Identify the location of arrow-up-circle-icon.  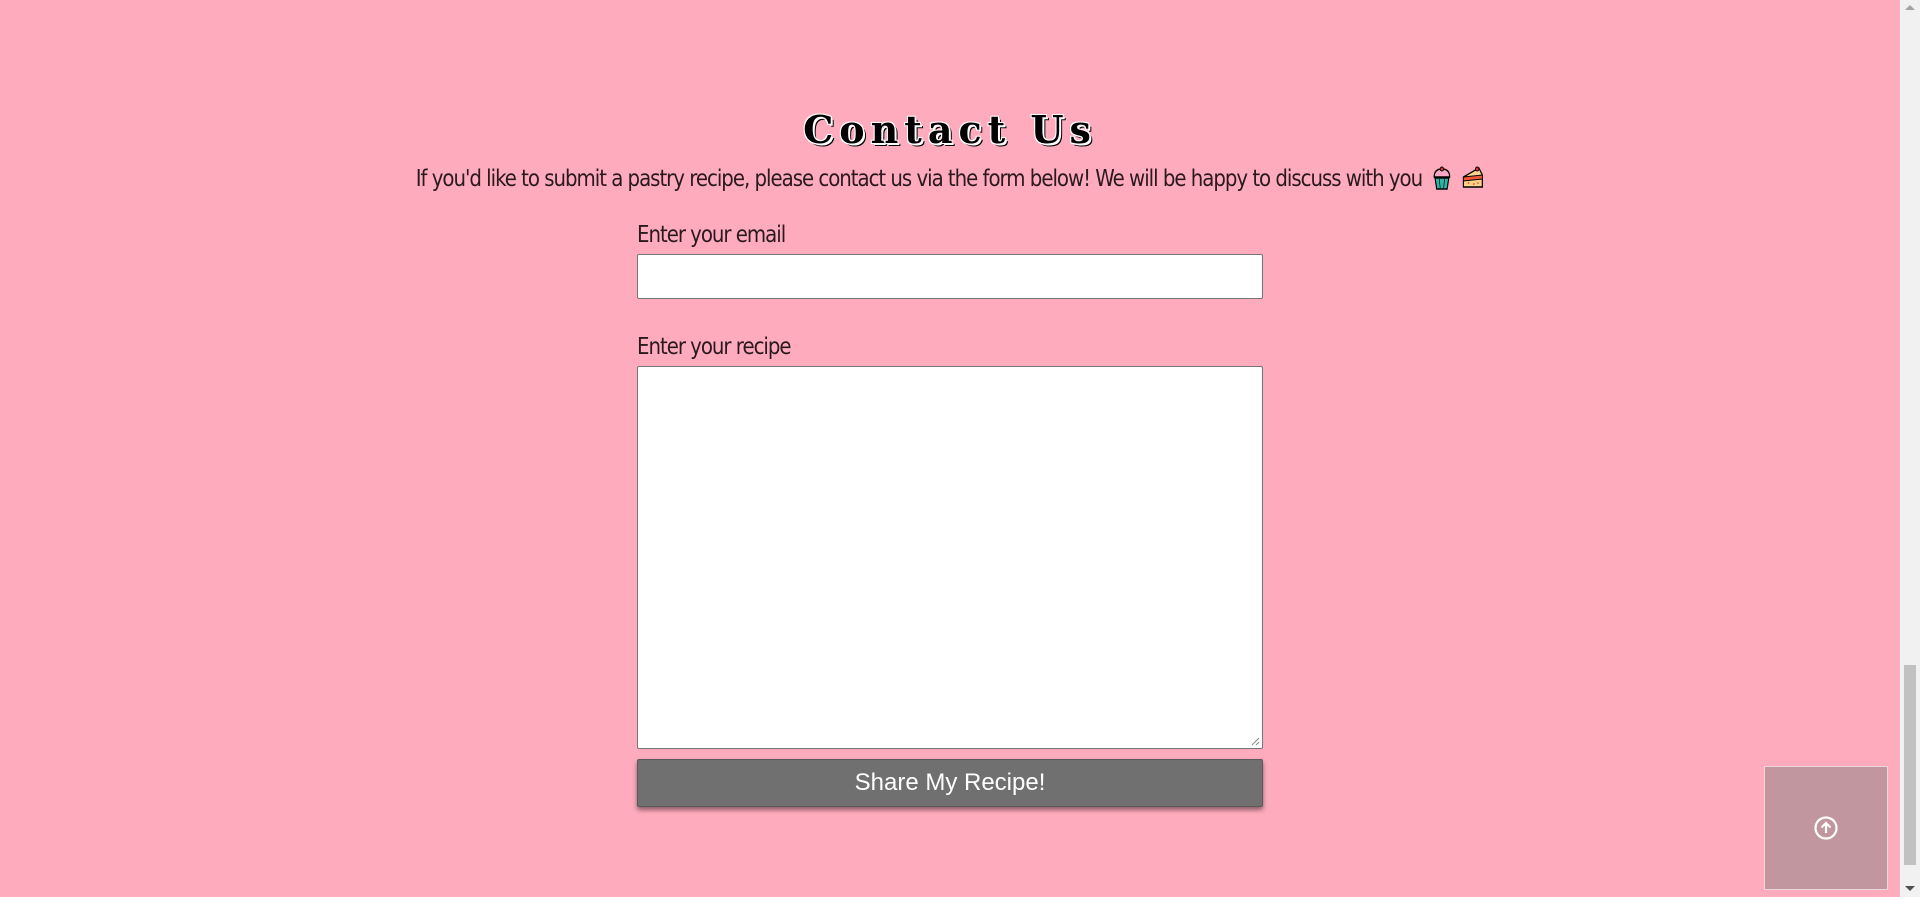
(1826, 828).